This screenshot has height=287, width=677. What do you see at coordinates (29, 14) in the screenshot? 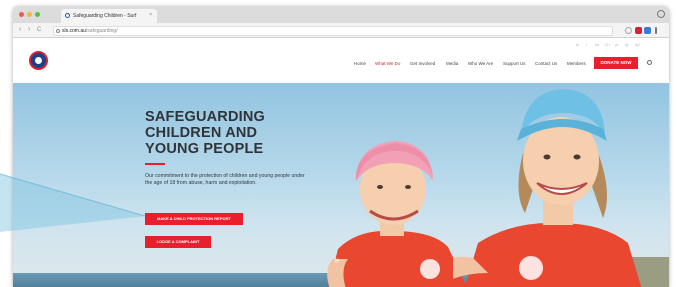
I see `minimize-window-dot` at bounding box center [29, 14].